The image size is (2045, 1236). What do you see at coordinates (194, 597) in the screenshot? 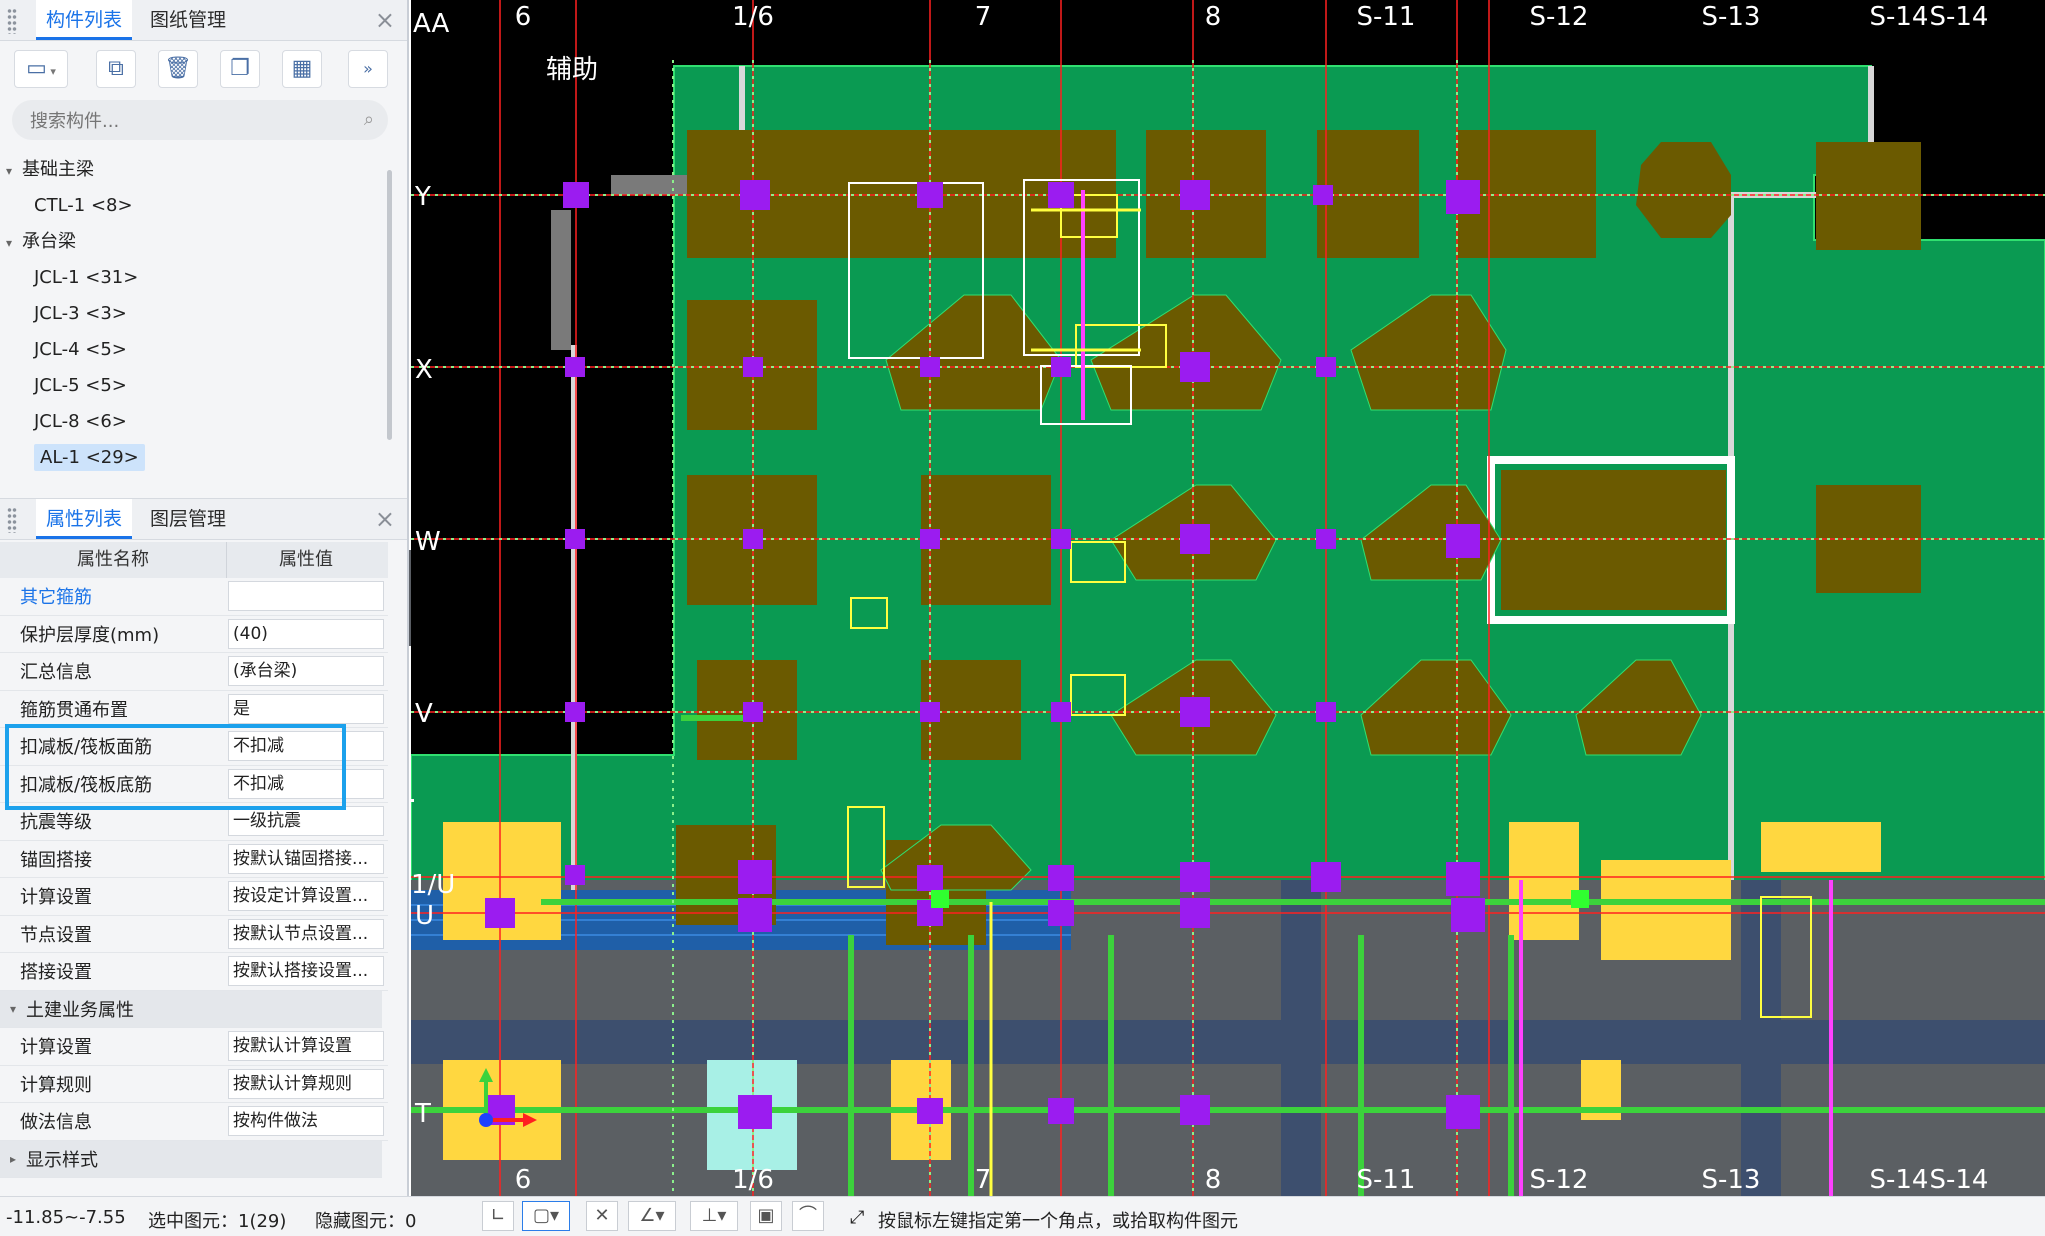
I see `property-row: 其它箍筋` at bounding box center [194, 597].